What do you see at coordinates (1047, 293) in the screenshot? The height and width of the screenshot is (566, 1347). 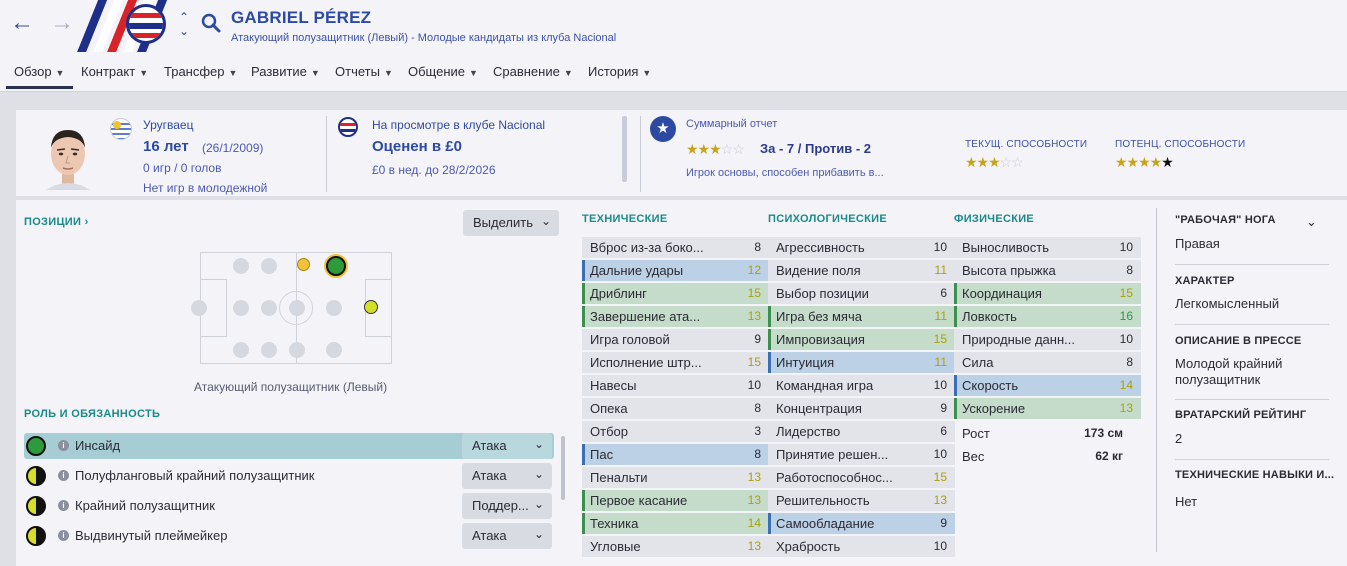 I see `attribute-row: Координация 15` at bounding box center [1047, 293].